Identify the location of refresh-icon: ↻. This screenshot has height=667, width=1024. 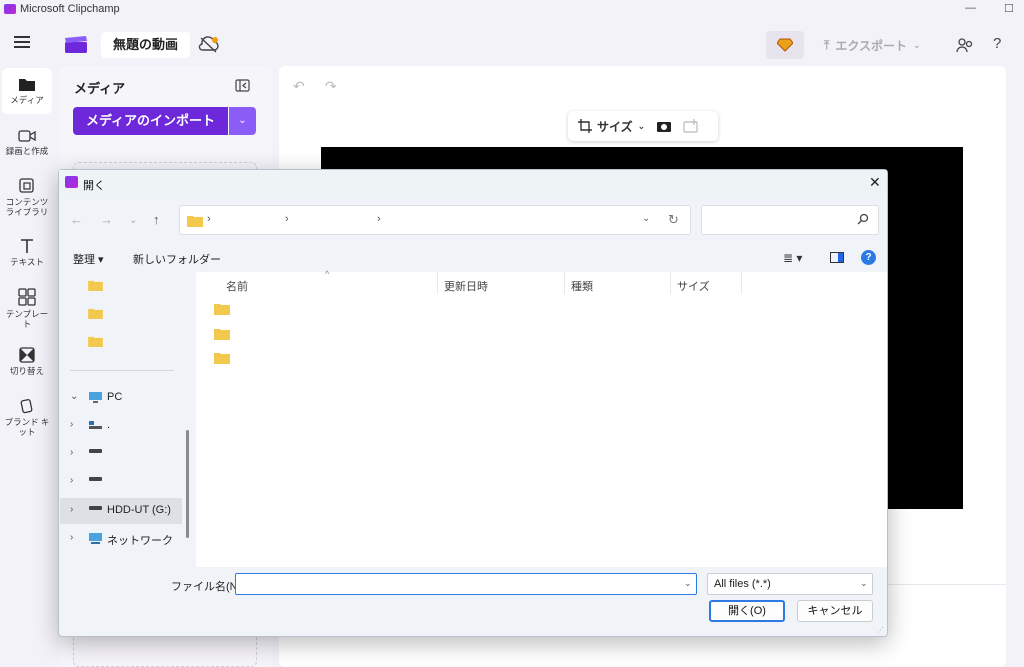
(673, 220).